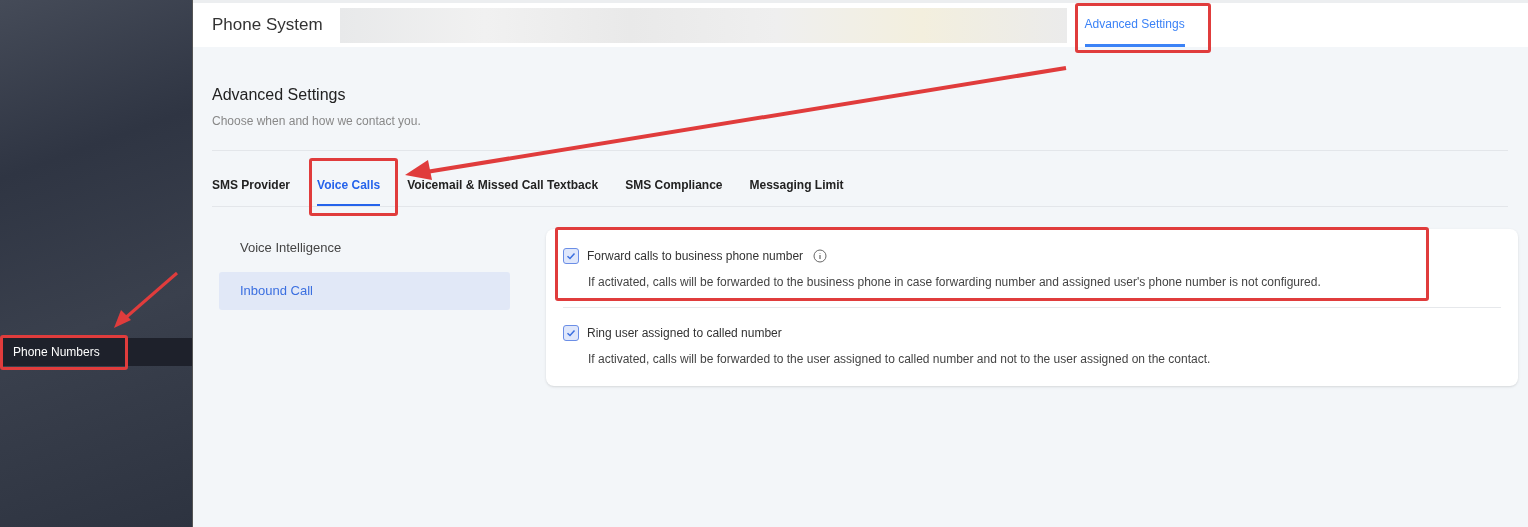 Image resolution: width=1528 pixels, height=527 pixels. I want to click on page-title: Phone System, so click(267, 25).